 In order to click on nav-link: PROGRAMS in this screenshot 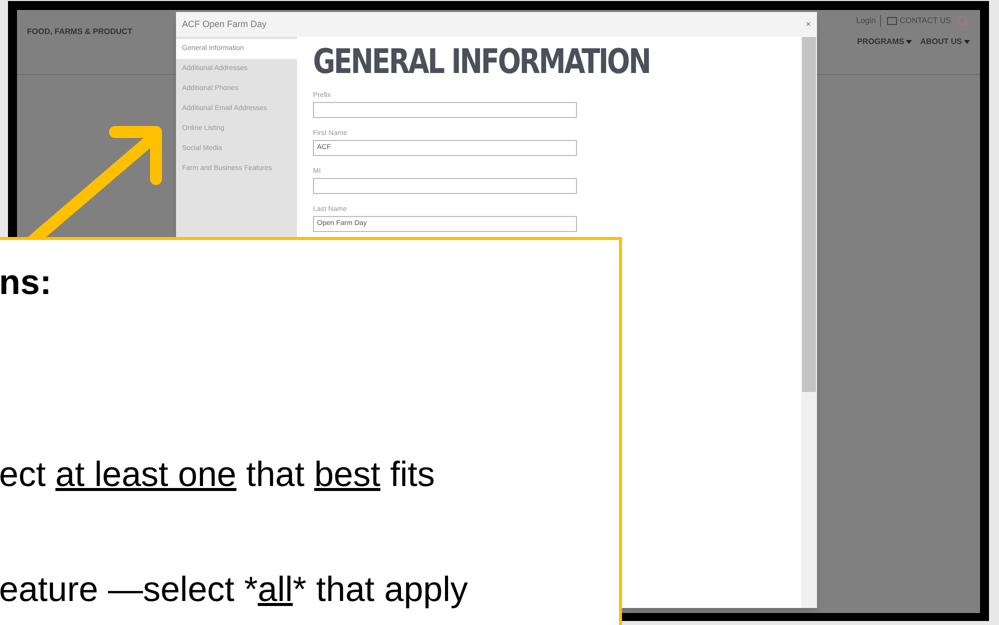, I will do `click(884, 42)`.